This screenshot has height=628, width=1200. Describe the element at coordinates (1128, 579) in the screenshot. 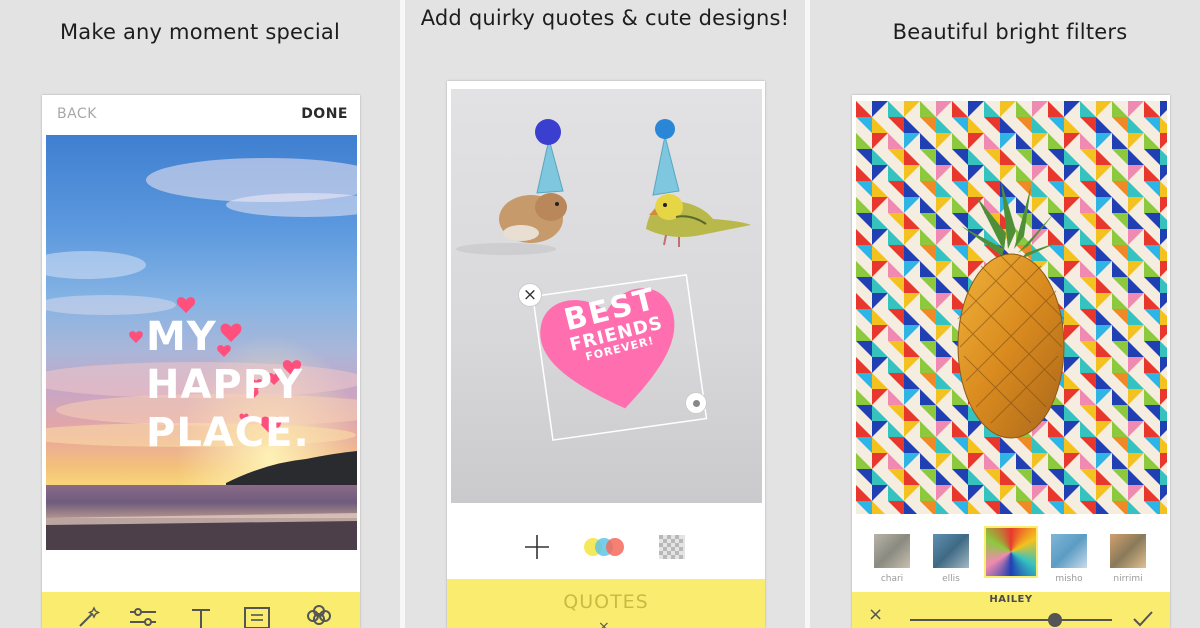

I see `filter-name: nirrimi` at that location.